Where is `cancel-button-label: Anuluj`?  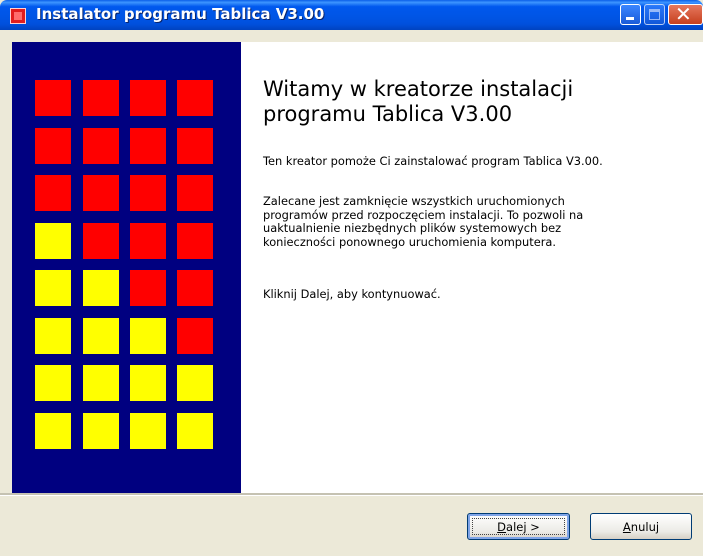 cancel-button-label: Anuluj is located at coordinates (641, 526).